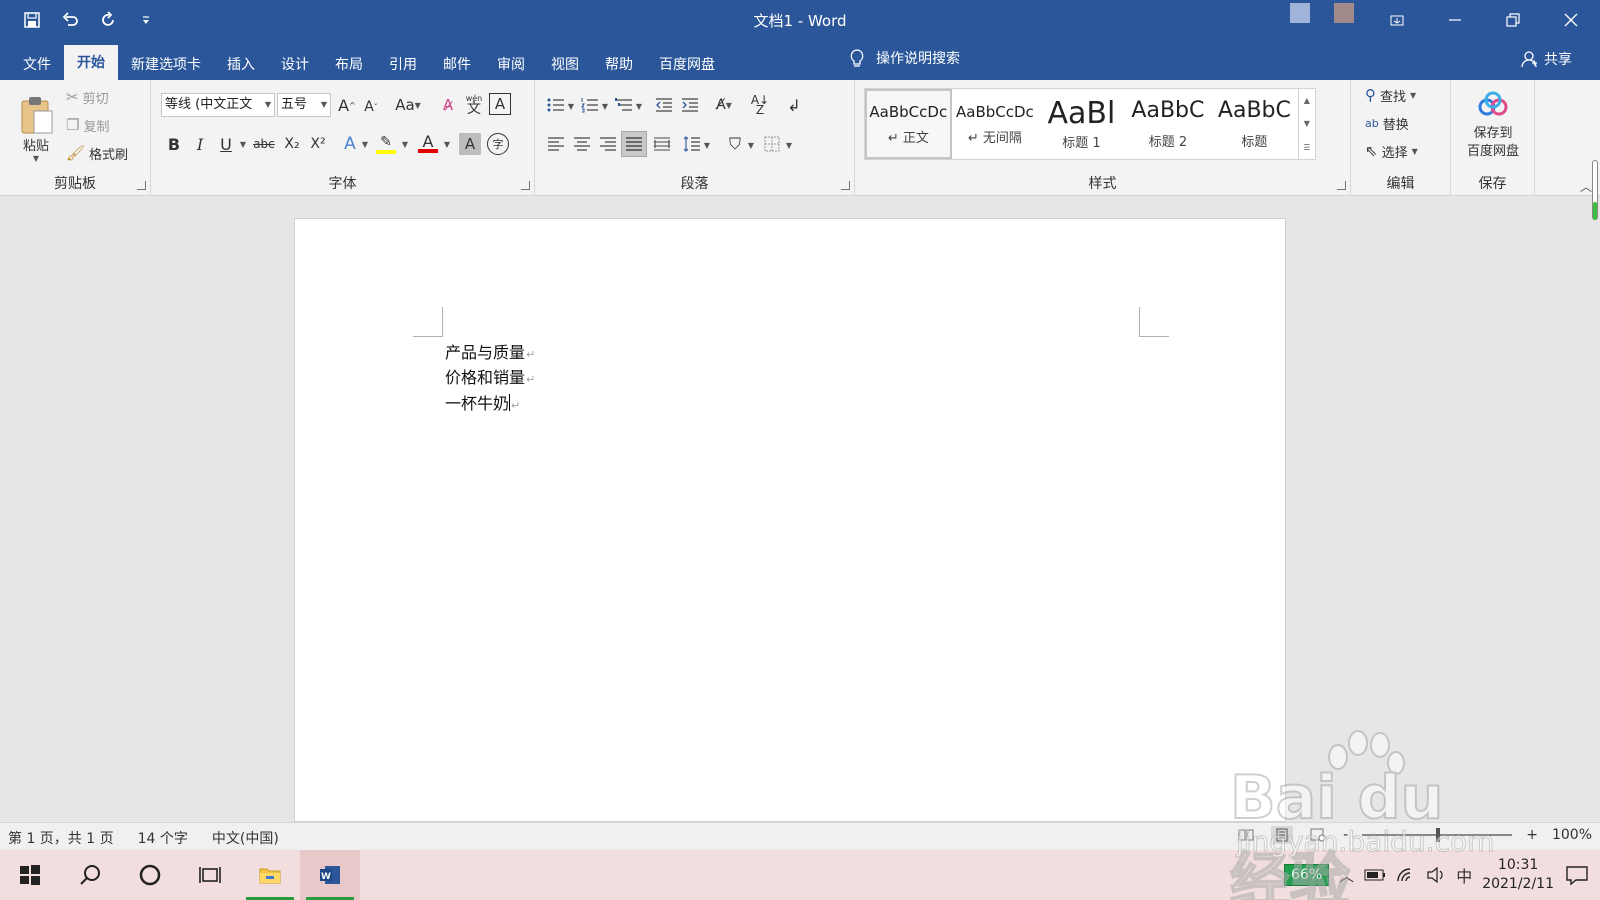  I want to click on font-color-button: A, so click(428, 144).